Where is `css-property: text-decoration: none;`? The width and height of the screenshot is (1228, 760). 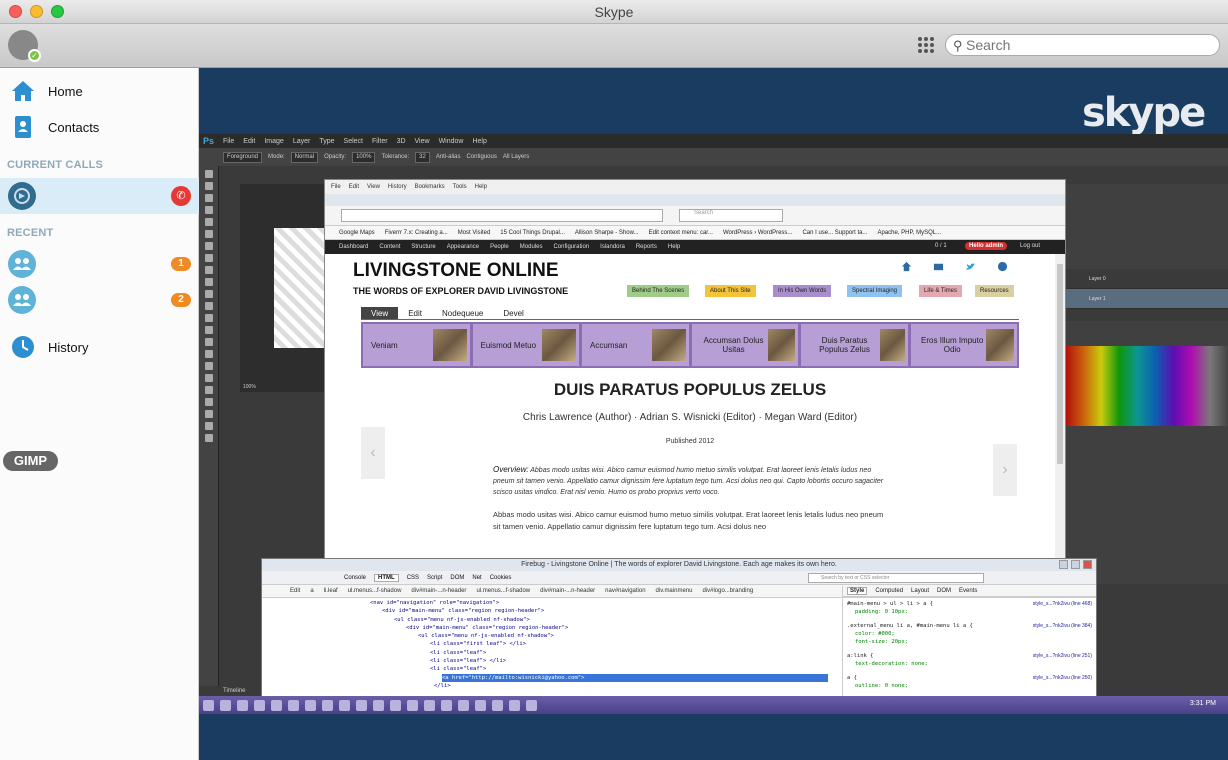 css-property: text-decoration: none; is located at coordinates (969, 664).